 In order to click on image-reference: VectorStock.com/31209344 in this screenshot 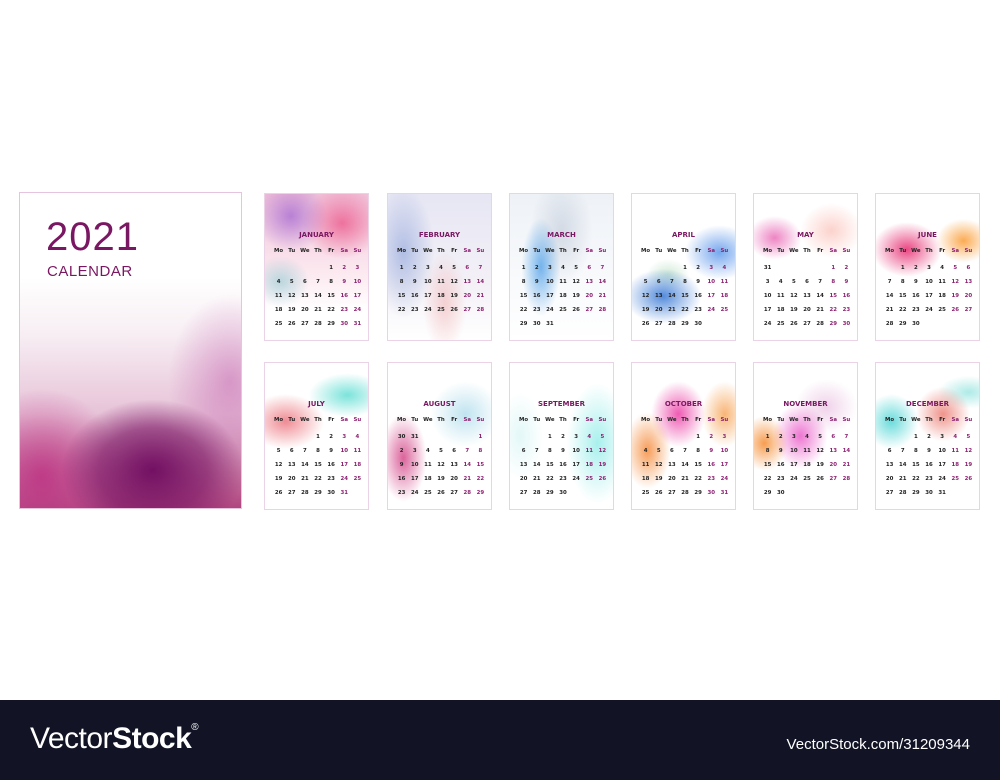, I will do `click(878, 744)`.